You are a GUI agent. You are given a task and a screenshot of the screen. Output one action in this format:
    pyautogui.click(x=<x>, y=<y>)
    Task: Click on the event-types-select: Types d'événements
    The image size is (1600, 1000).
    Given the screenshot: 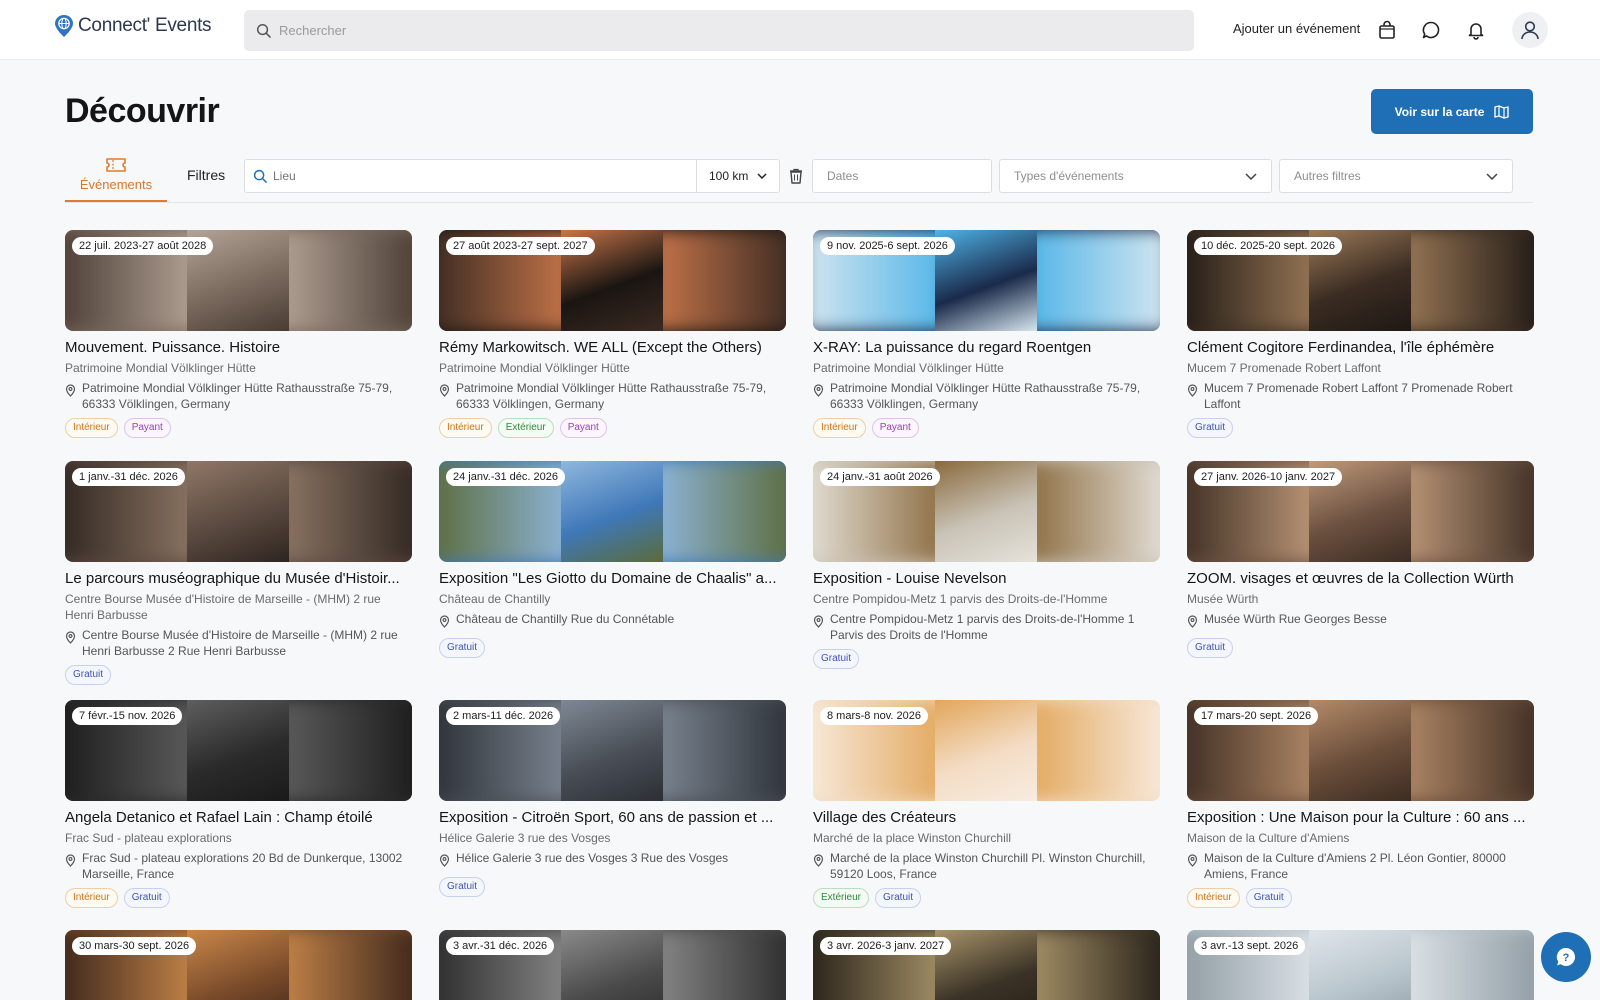 What is the action you would take?
    pyautogui.click(x=1135, y=176)
    